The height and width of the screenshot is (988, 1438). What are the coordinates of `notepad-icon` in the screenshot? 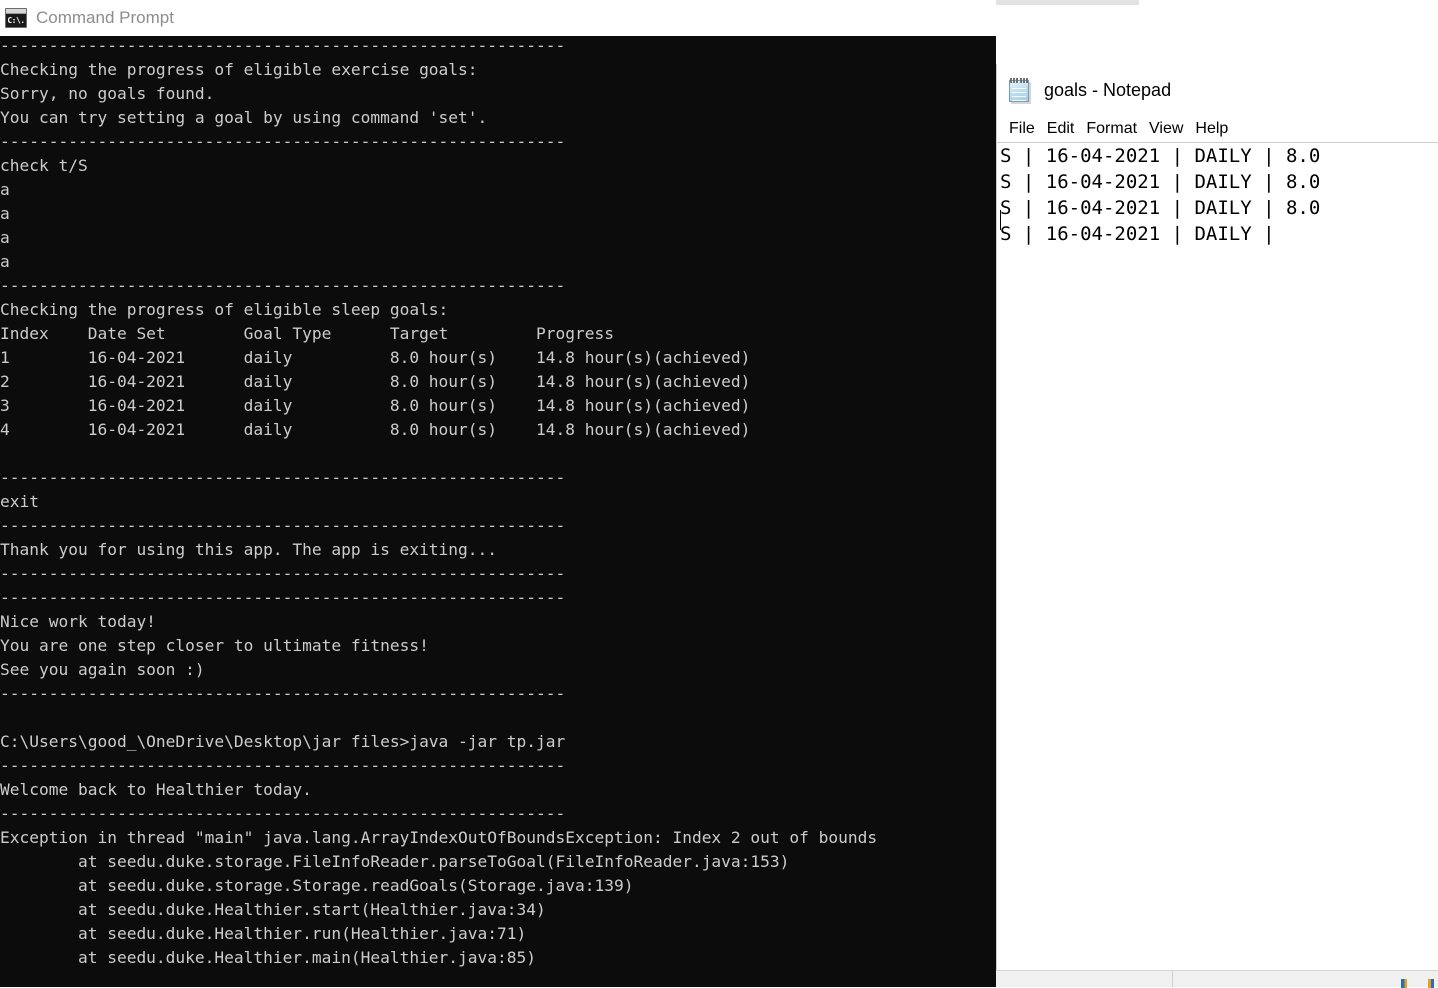 It's located at (1020, 90).